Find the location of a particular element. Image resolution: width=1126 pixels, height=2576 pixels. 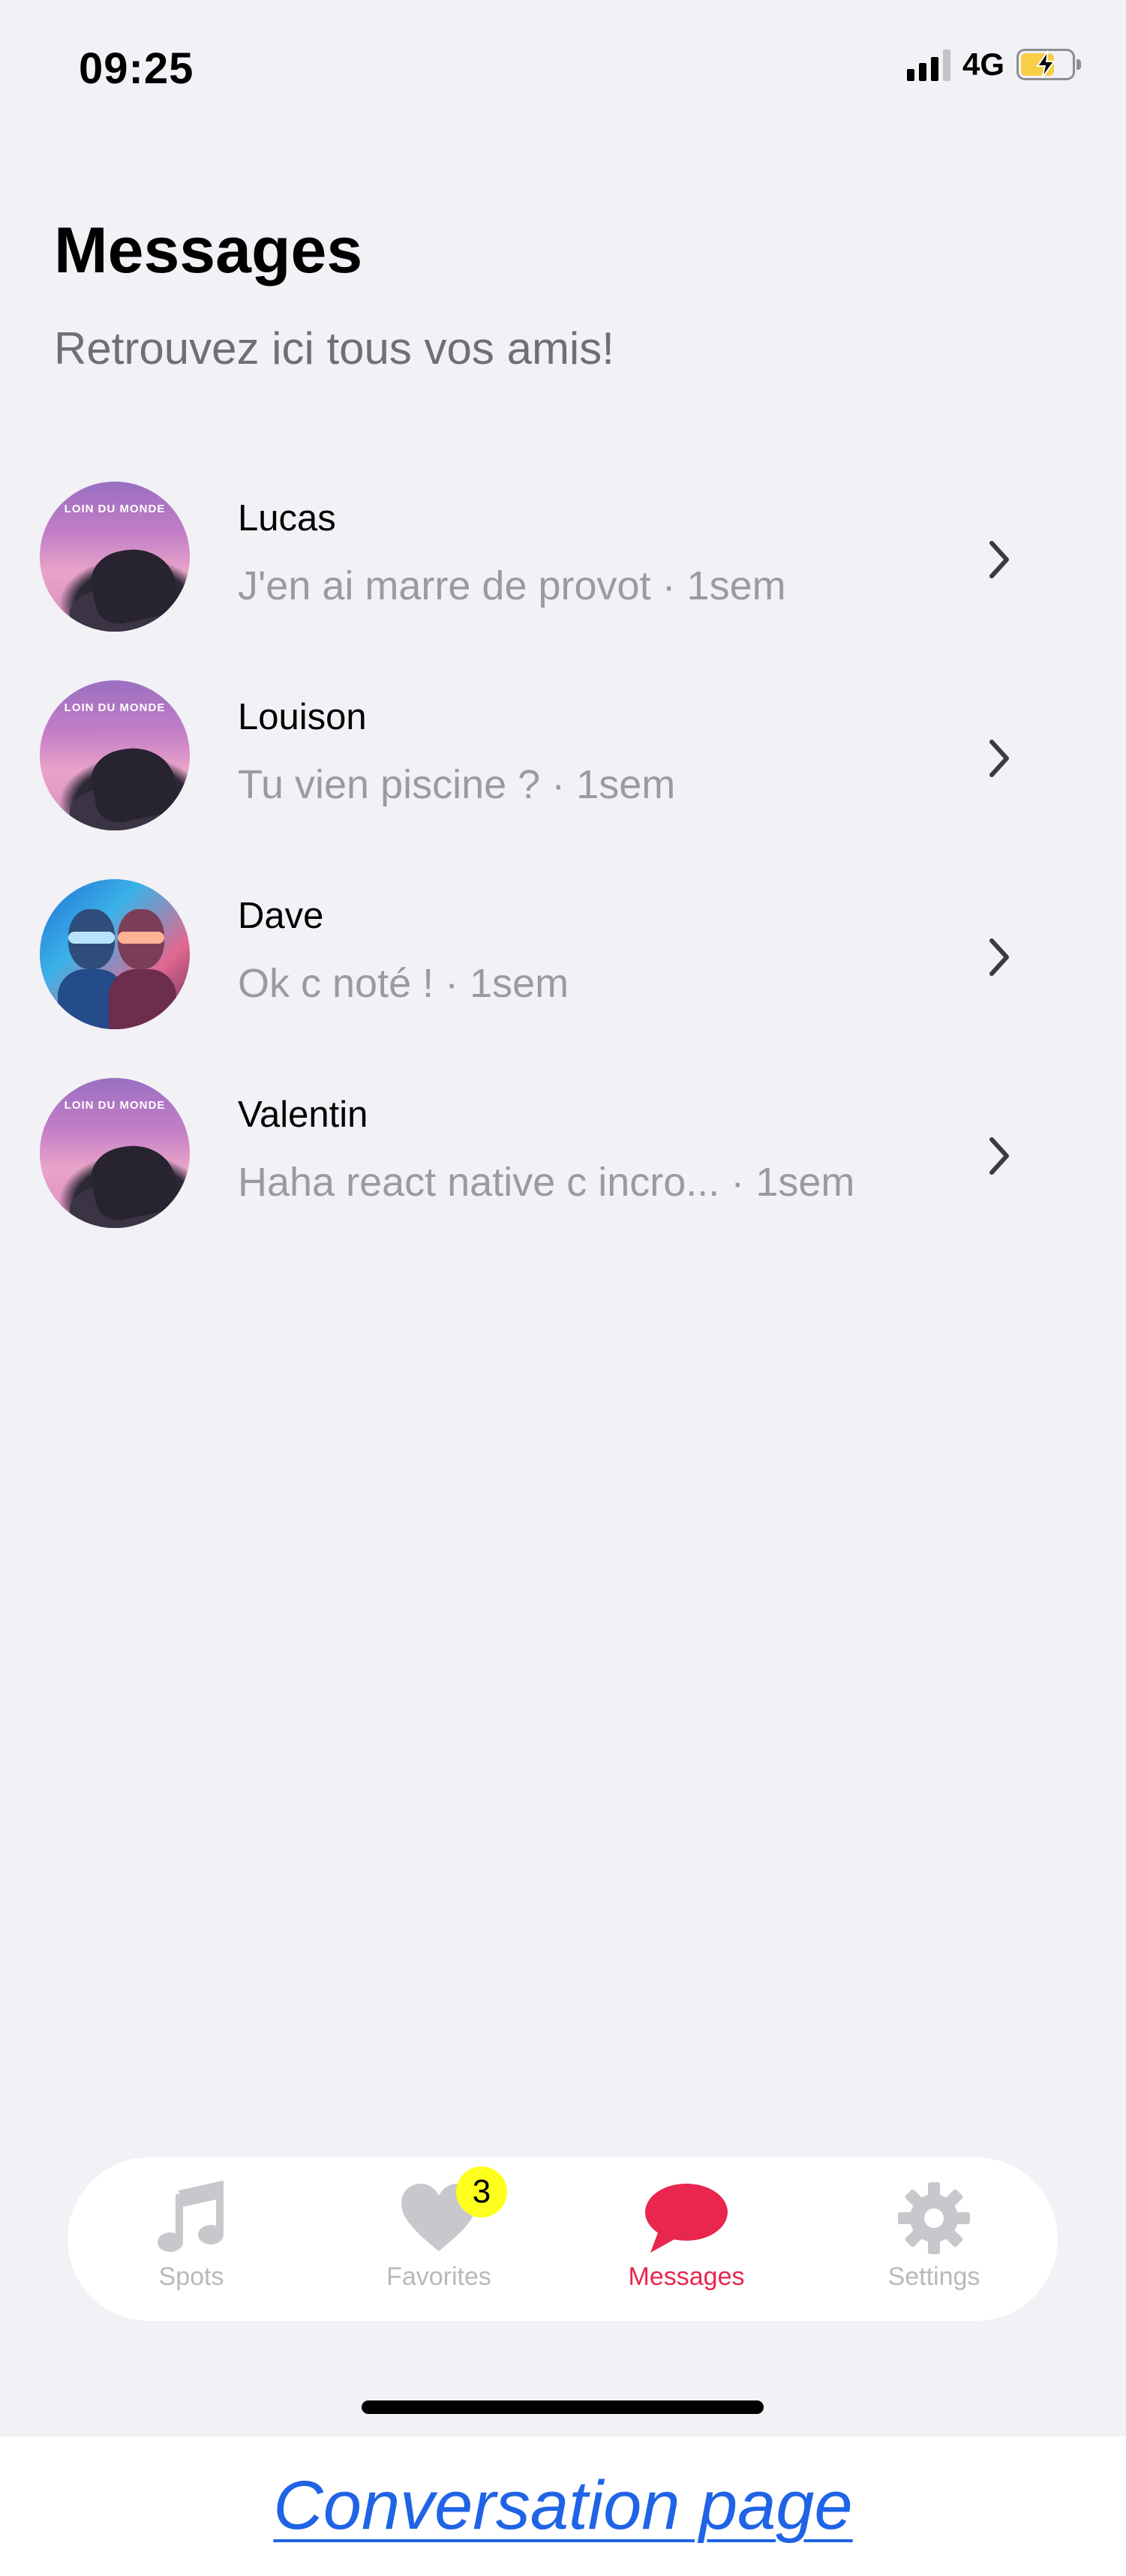

conversation-preview: Ok c noté ! · 1sem is located at coordinates (403, 983).